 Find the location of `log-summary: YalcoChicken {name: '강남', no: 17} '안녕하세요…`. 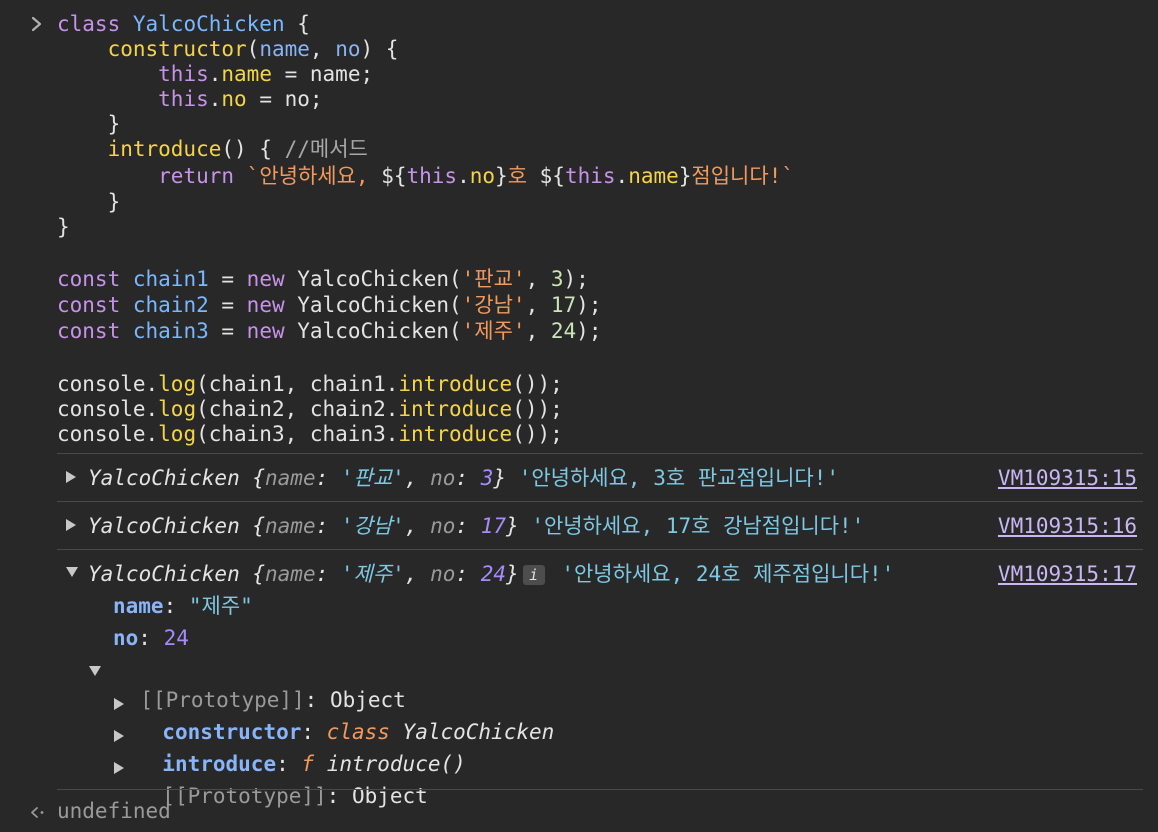

log-summary: YalcoChicken {name: '강남', no: 17} '안녕하세요… is located at coordinates (476, 526).